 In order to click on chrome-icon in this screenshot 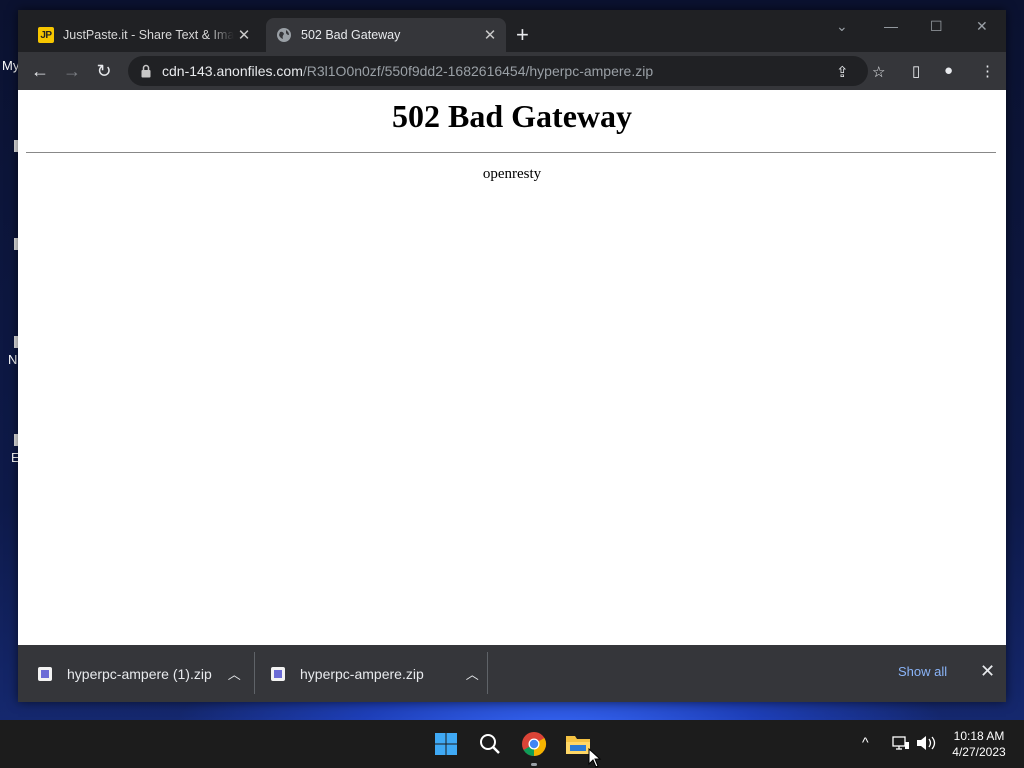, I will do `click(534, 744)`.